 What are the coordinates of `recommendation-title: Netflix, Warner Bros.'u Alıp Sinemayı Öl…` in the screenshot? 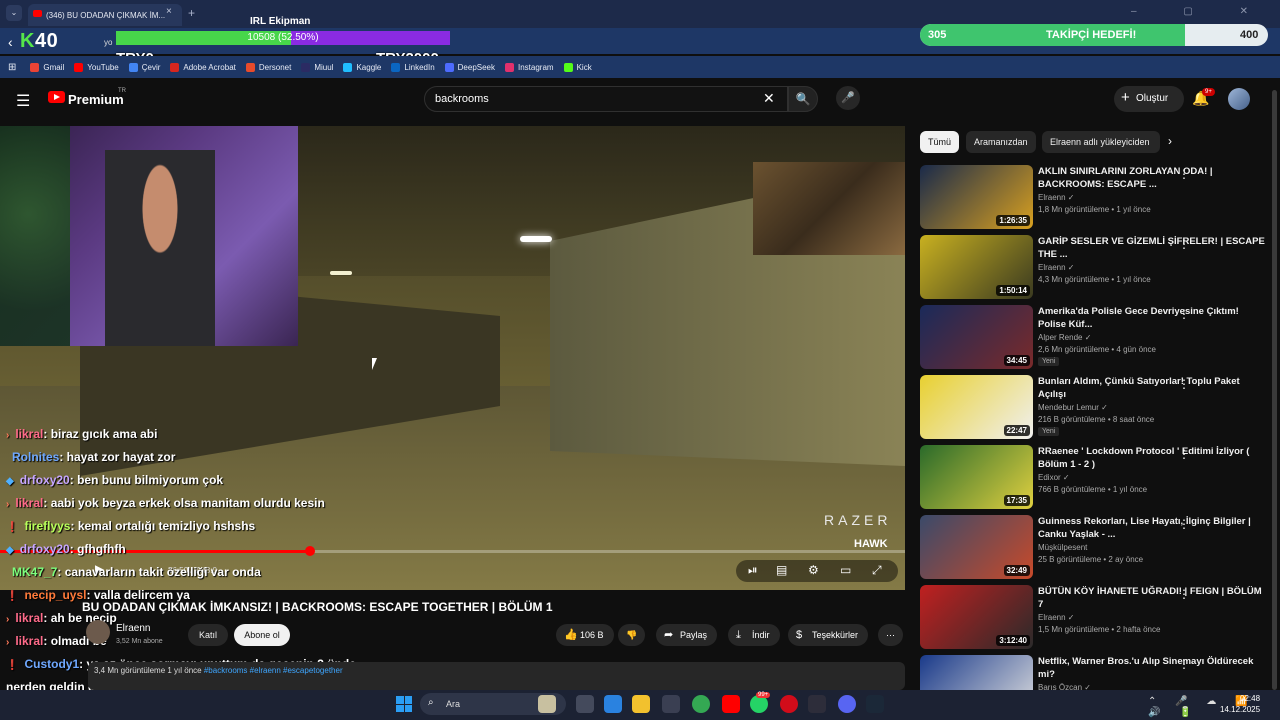 It's located at (1153, 668).